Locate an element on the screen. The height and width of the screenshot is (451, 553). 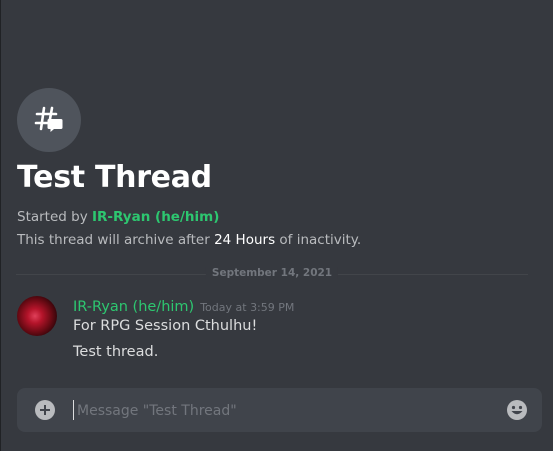
archive-prefix: This thread will archive after is located at coordinates (116, 240).